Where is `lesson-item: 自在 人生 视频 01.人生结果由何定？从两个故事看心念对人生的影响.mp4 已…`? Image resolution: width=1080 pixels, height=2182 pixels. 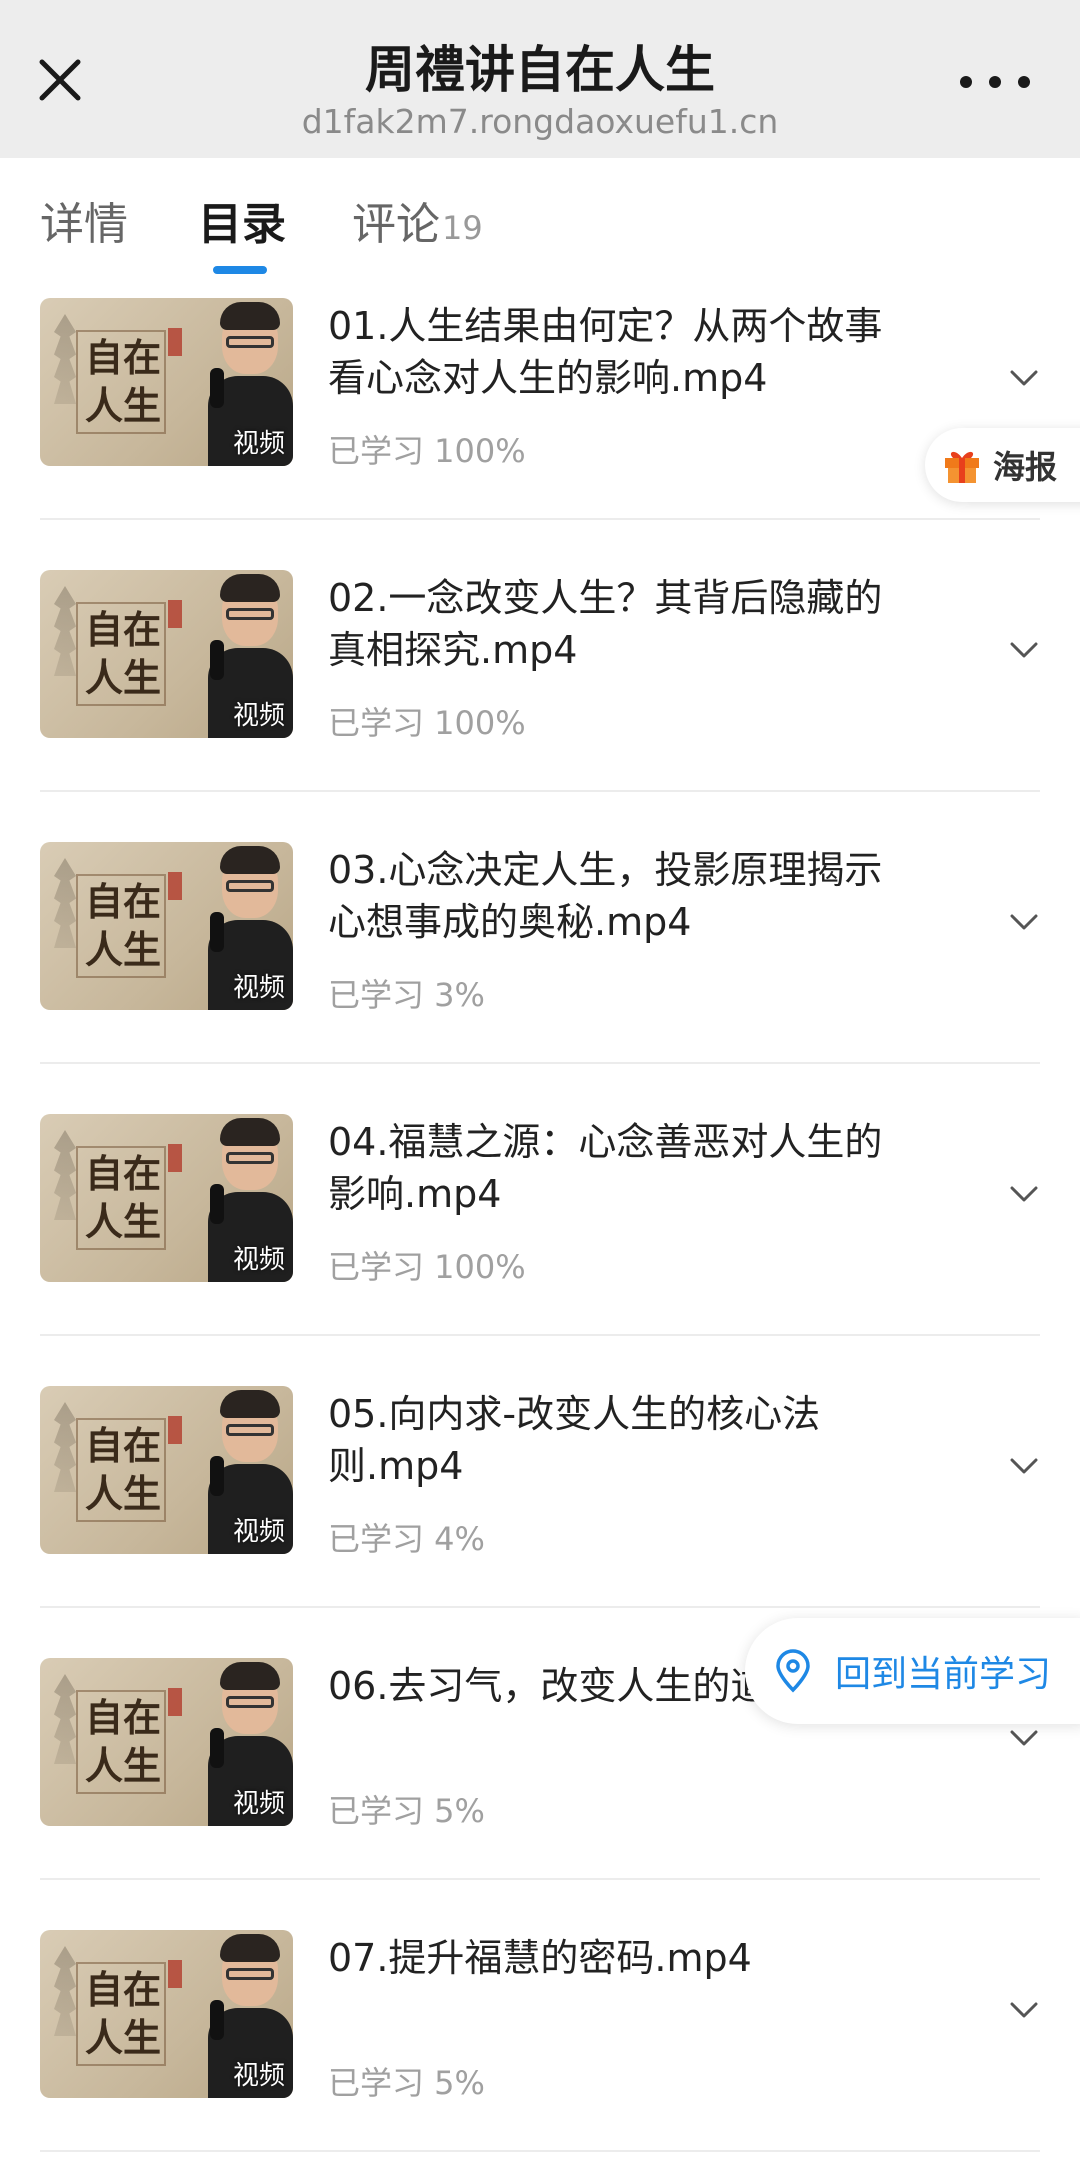 lesson-item: 自在 人生 视频 01.人生结果由何定？从两个故事看心念对人生的影响.mp4 已… is located at coordinates (540, 414).